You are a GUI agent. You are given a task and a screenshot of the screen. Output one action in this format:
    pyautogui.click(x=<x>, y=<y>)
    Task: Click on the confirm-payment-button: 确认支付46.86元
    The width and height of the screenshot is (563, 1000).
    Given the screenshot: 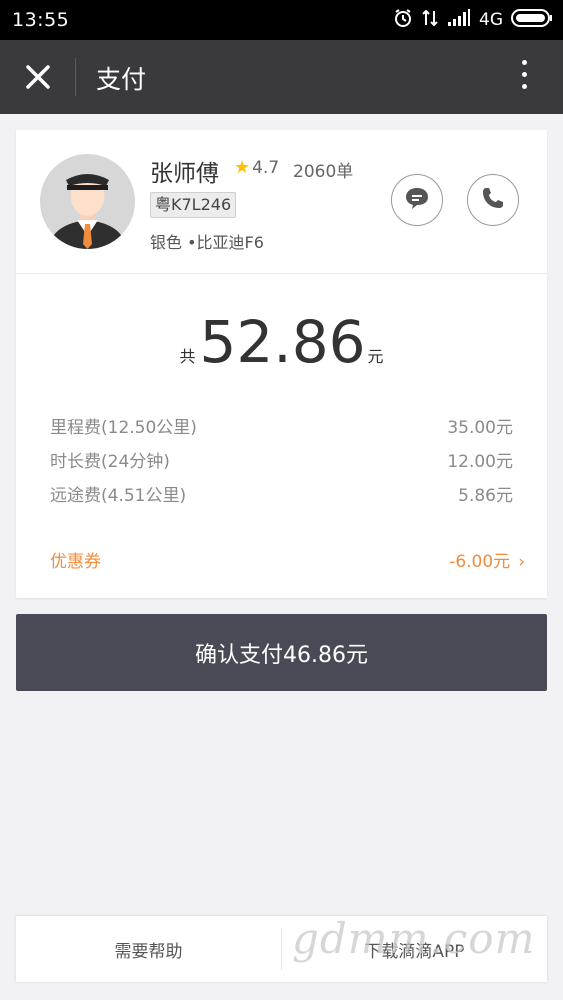 What is the action you would take?
    pyautogui.click(x=281, y=652)
    